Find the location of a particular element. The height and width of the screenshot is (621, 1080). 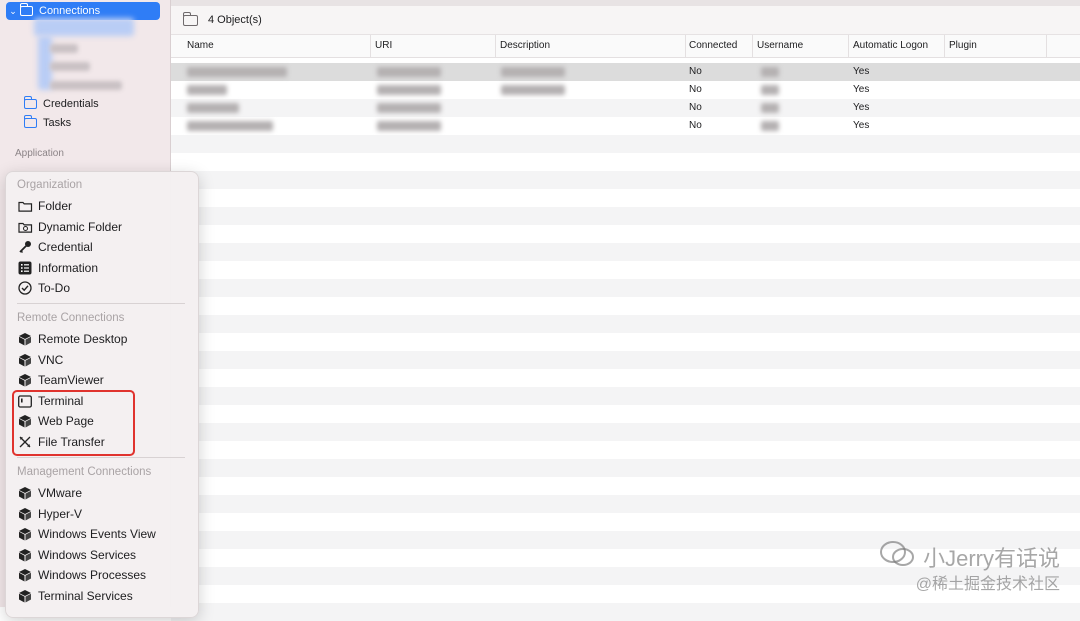

menu-section-management-connections: Management Connections is located at coordinates (84, 472).